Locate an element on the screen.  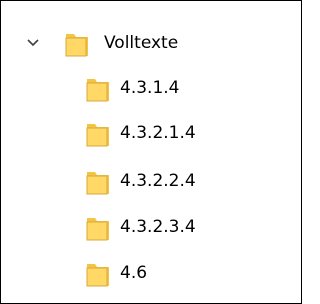
tree-item-child: 4.3.2.1.4 is located at coordinates (151, 133).